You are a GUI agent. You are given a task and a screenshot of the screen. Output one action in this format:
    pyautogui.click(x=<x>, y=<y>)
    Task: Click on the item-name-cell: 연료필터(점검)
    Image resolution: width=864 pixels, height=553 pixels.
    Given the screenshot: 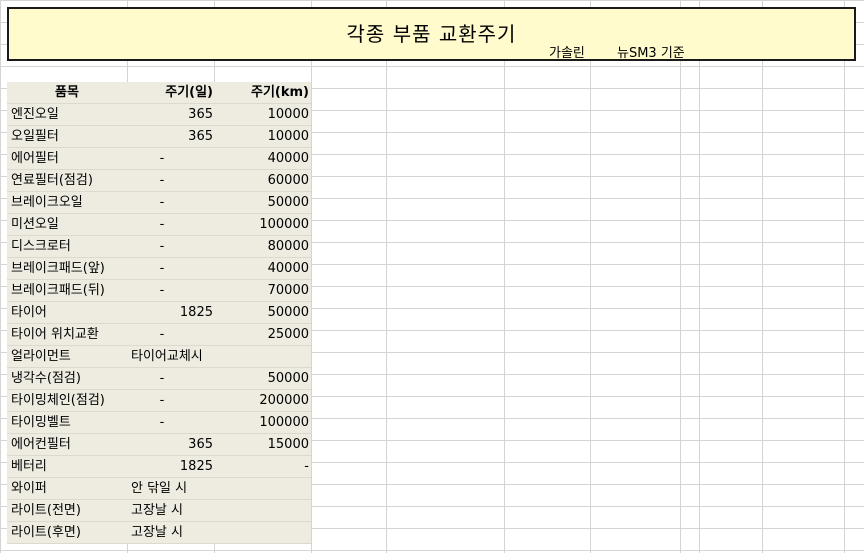 What is the action you would take?
    pyautogui.click(x=52, y=181)
    